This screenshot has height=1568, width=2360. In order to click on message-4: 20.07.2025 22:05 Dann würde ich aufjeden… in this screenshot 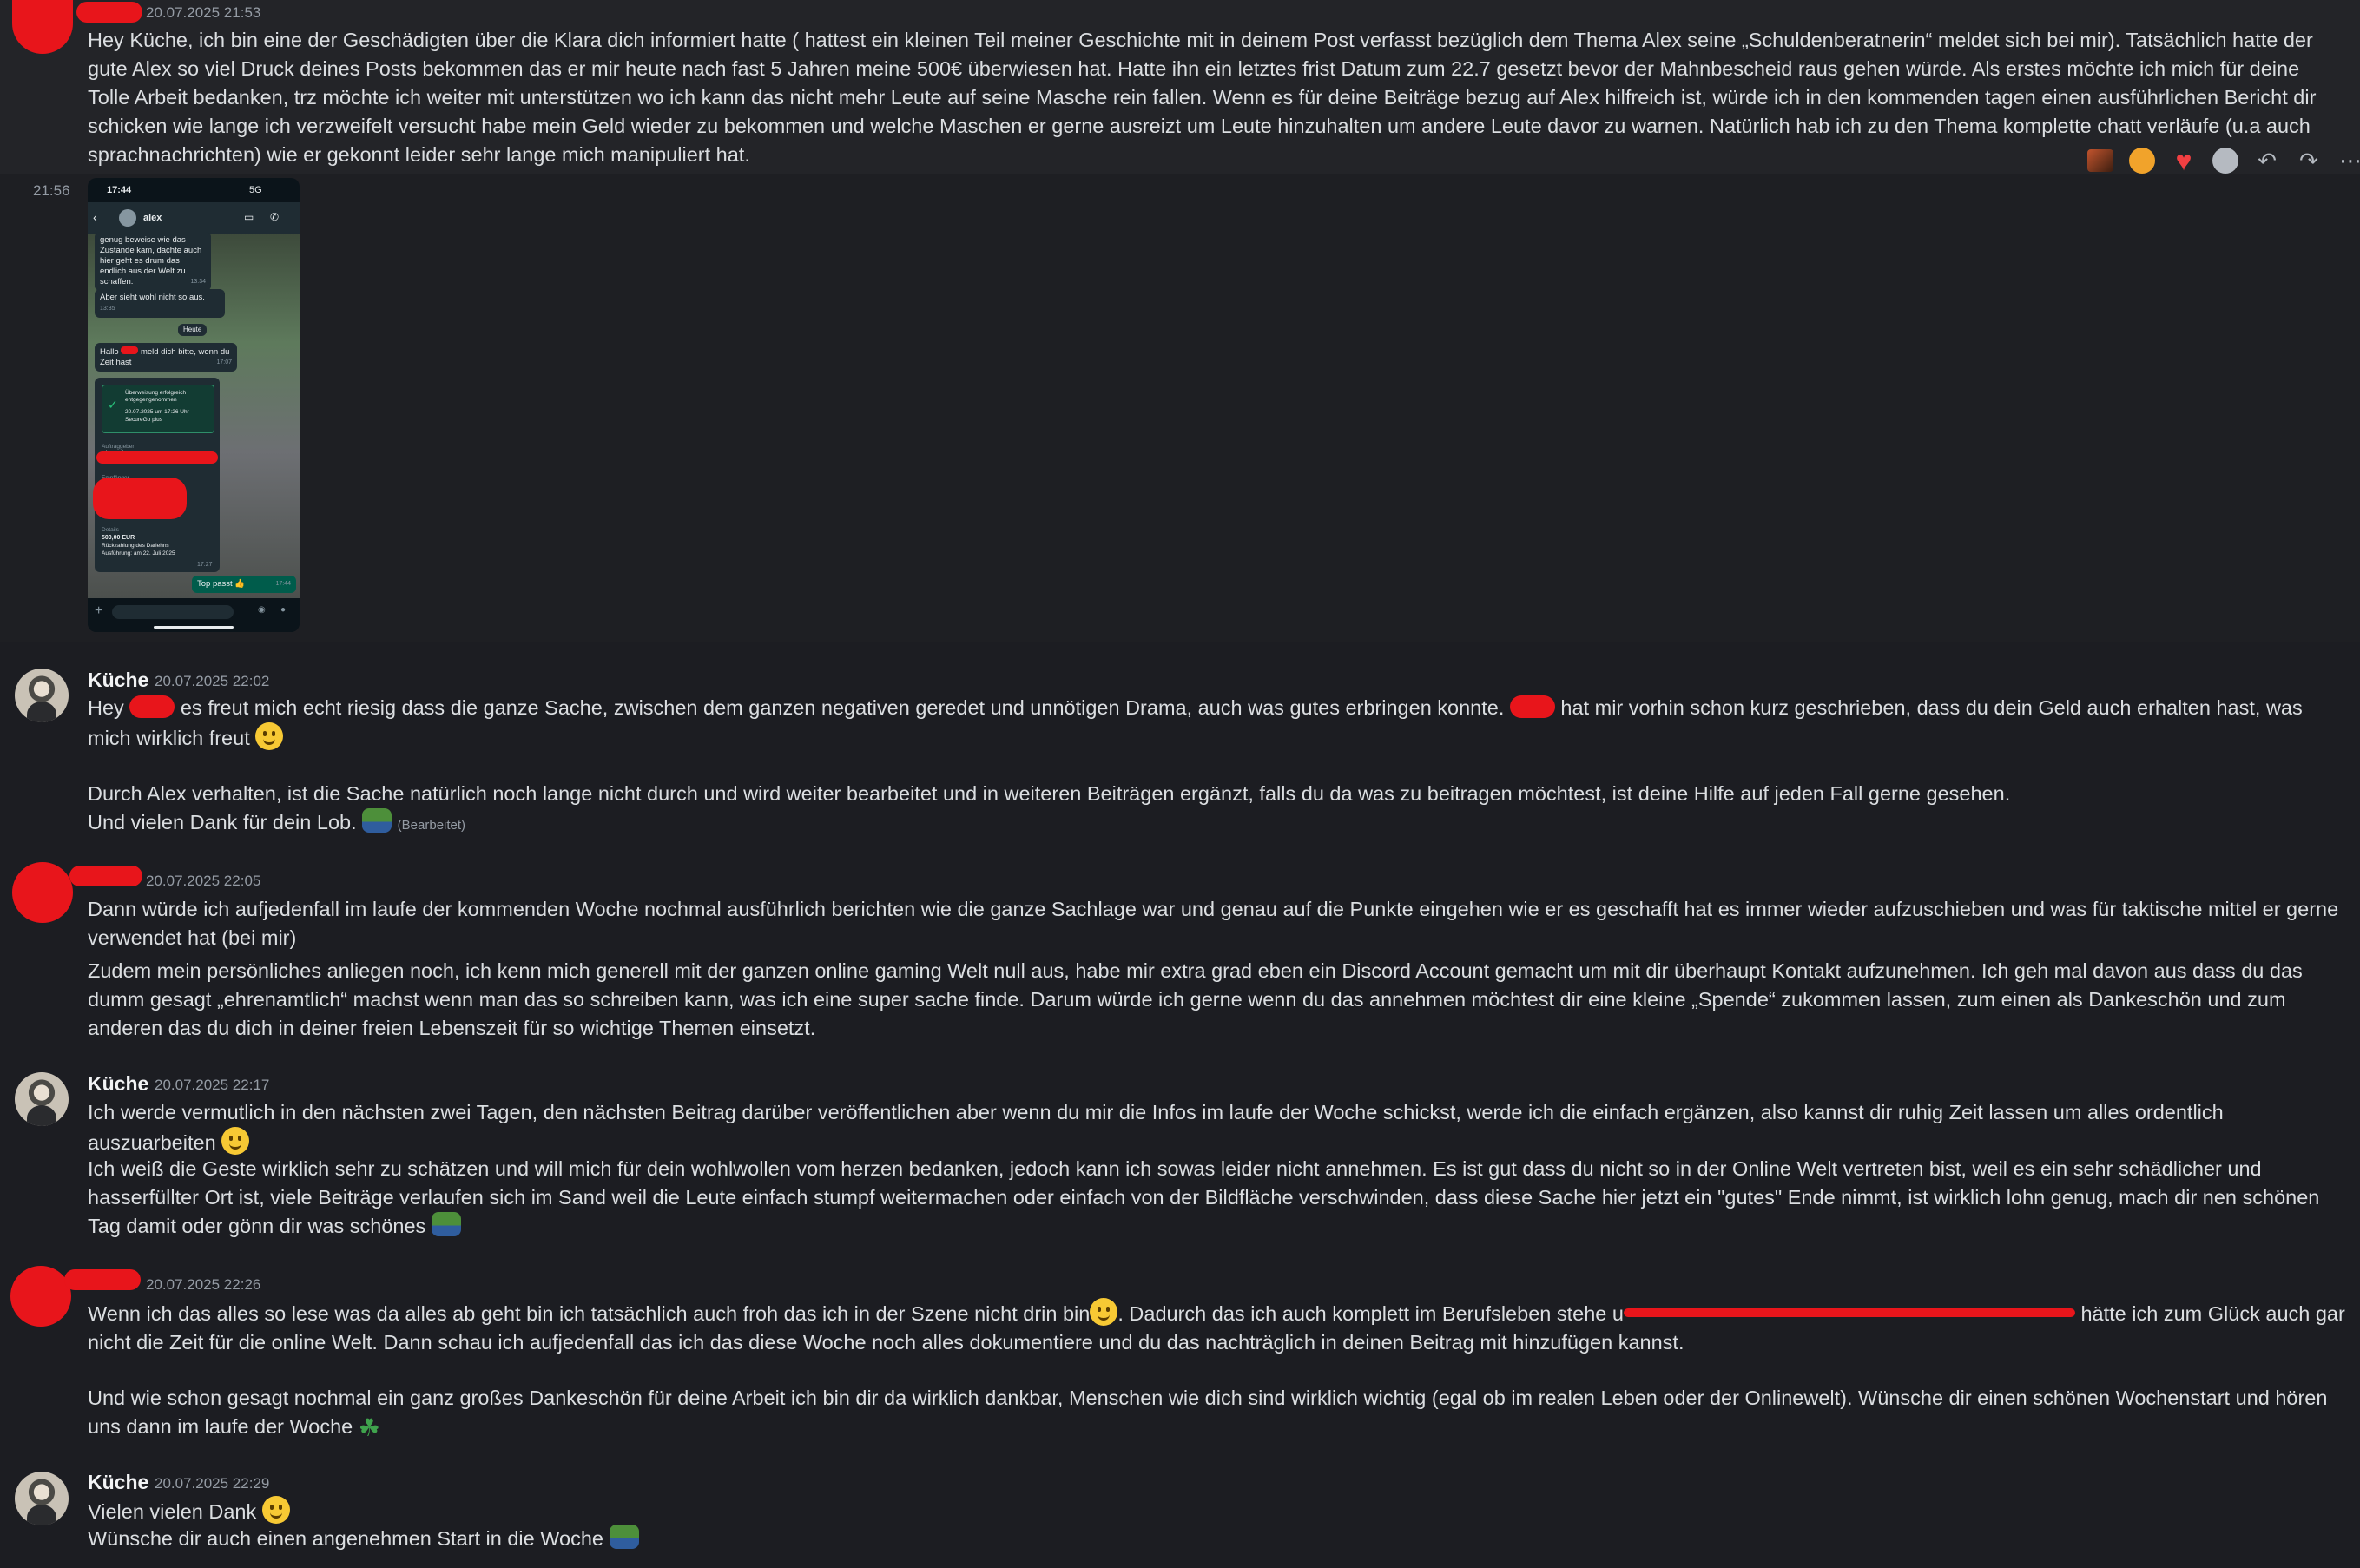, I will do `click(1180, 948)`.